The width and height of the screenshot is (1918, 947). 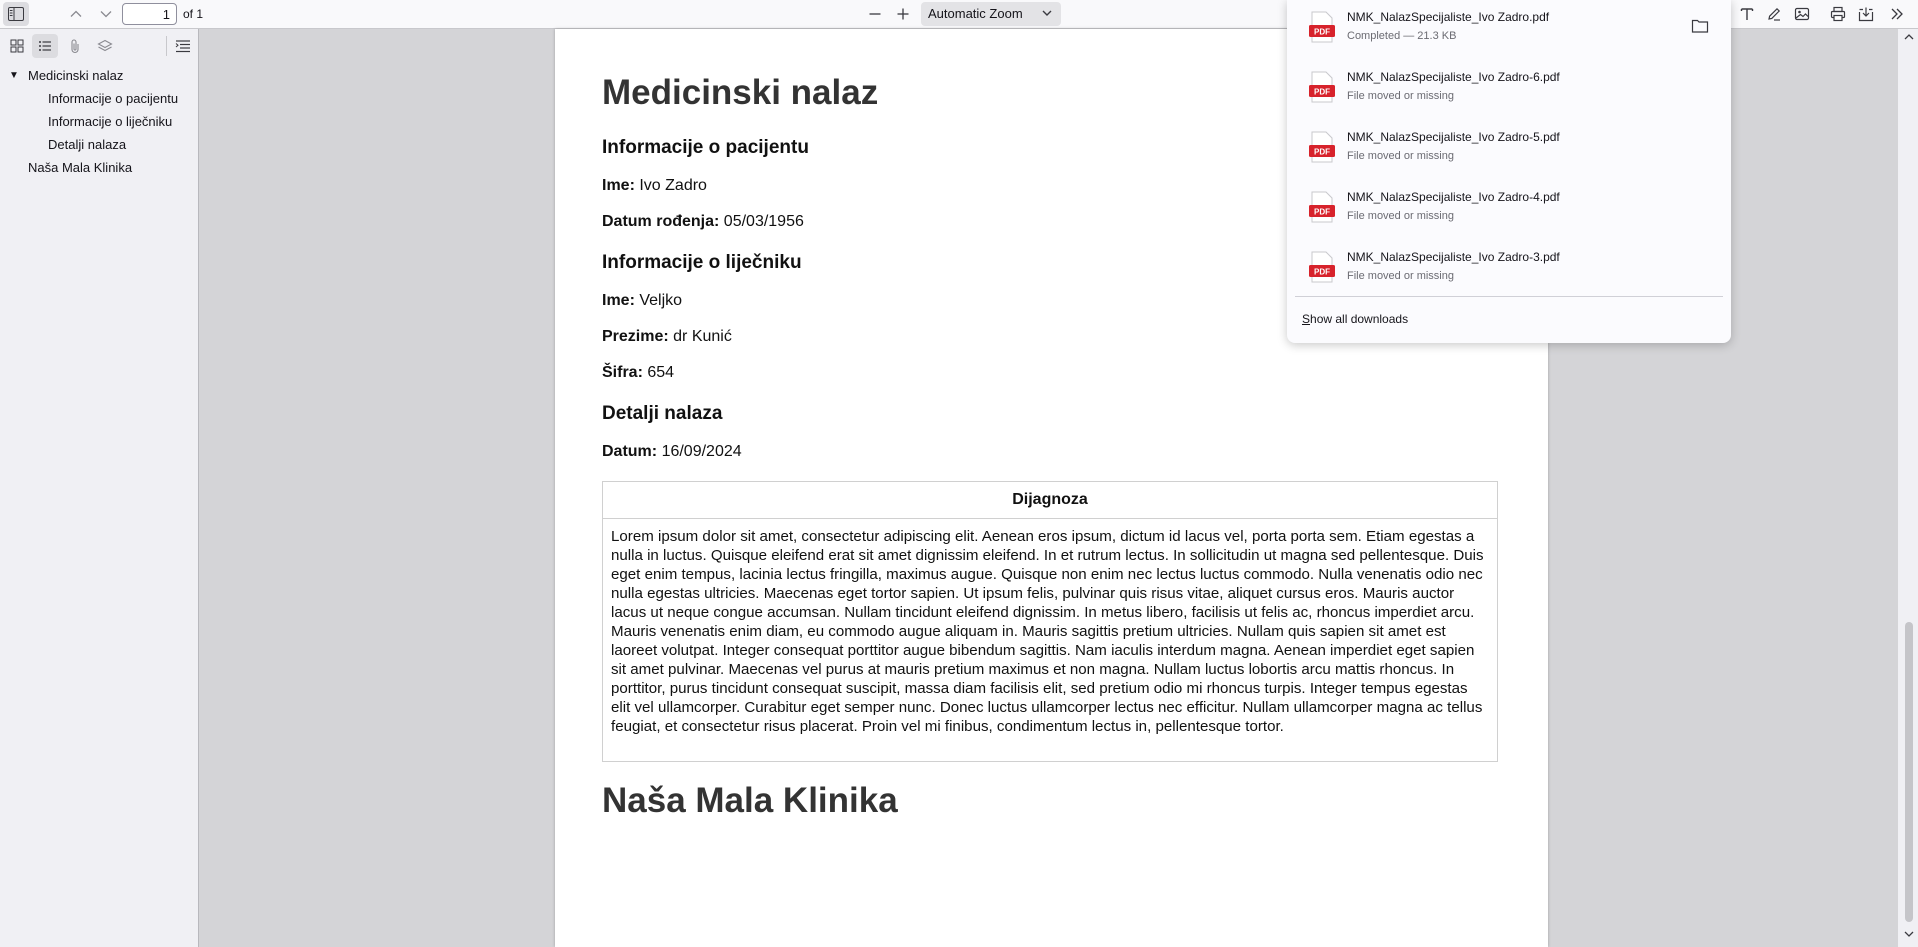 I want to click on page-number-input, so click(x=149, y=14).